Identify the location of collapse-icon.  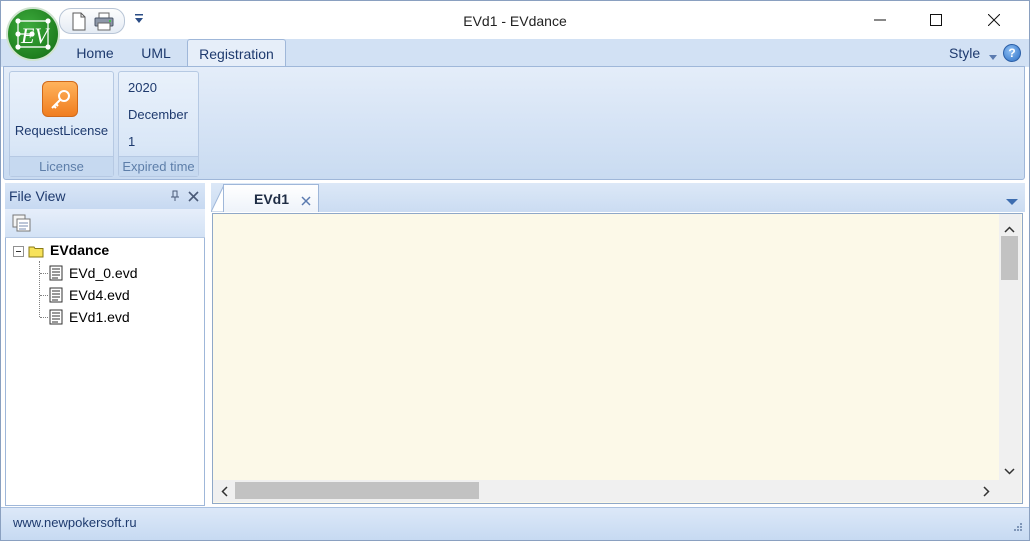
(18, 251).